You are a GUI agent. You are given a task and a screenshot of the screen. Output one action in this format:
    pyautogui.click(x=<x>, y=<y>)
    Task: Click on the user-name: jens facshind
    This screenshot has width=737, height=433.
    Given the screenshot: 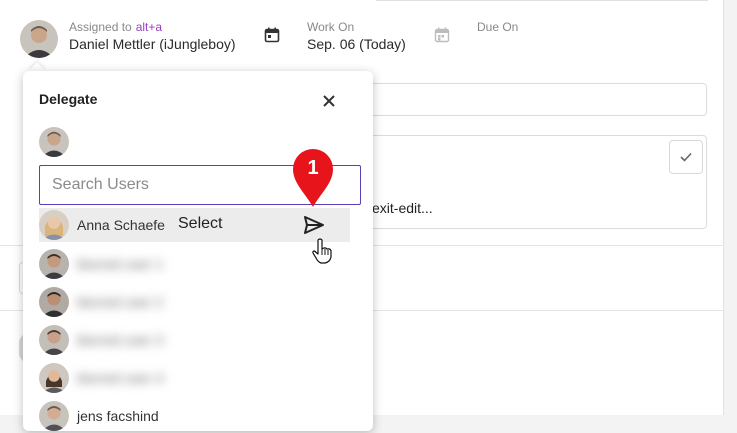 What is the action you would take?
    pyautogui.click(x=118, y=416)
    